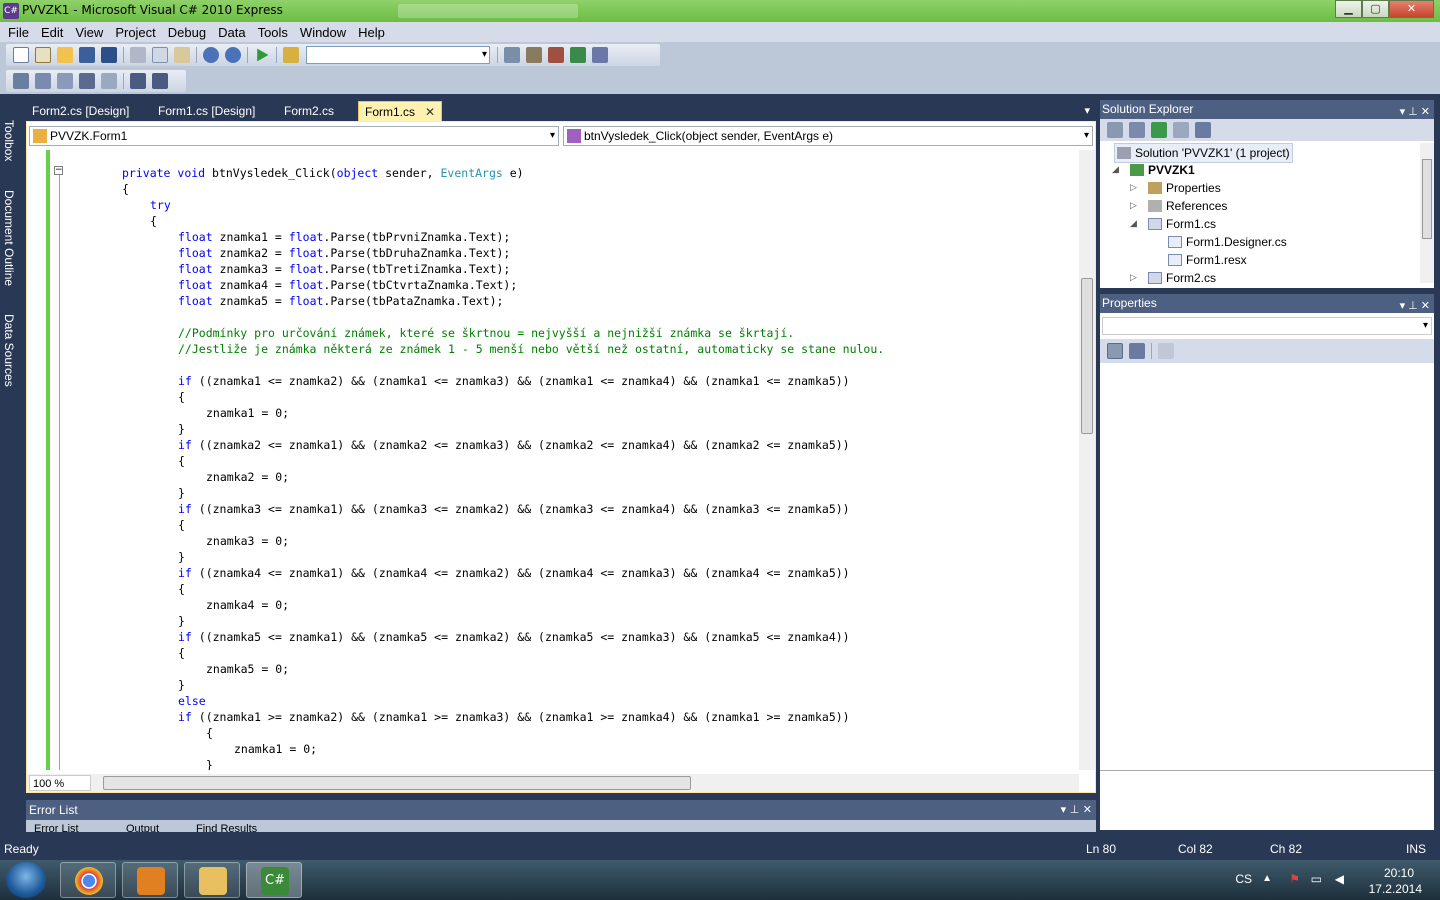  Describe the element at coordinates (1133, 188) in the screenshot. I see `collapsed-triangle-icon: ▷` at that location.